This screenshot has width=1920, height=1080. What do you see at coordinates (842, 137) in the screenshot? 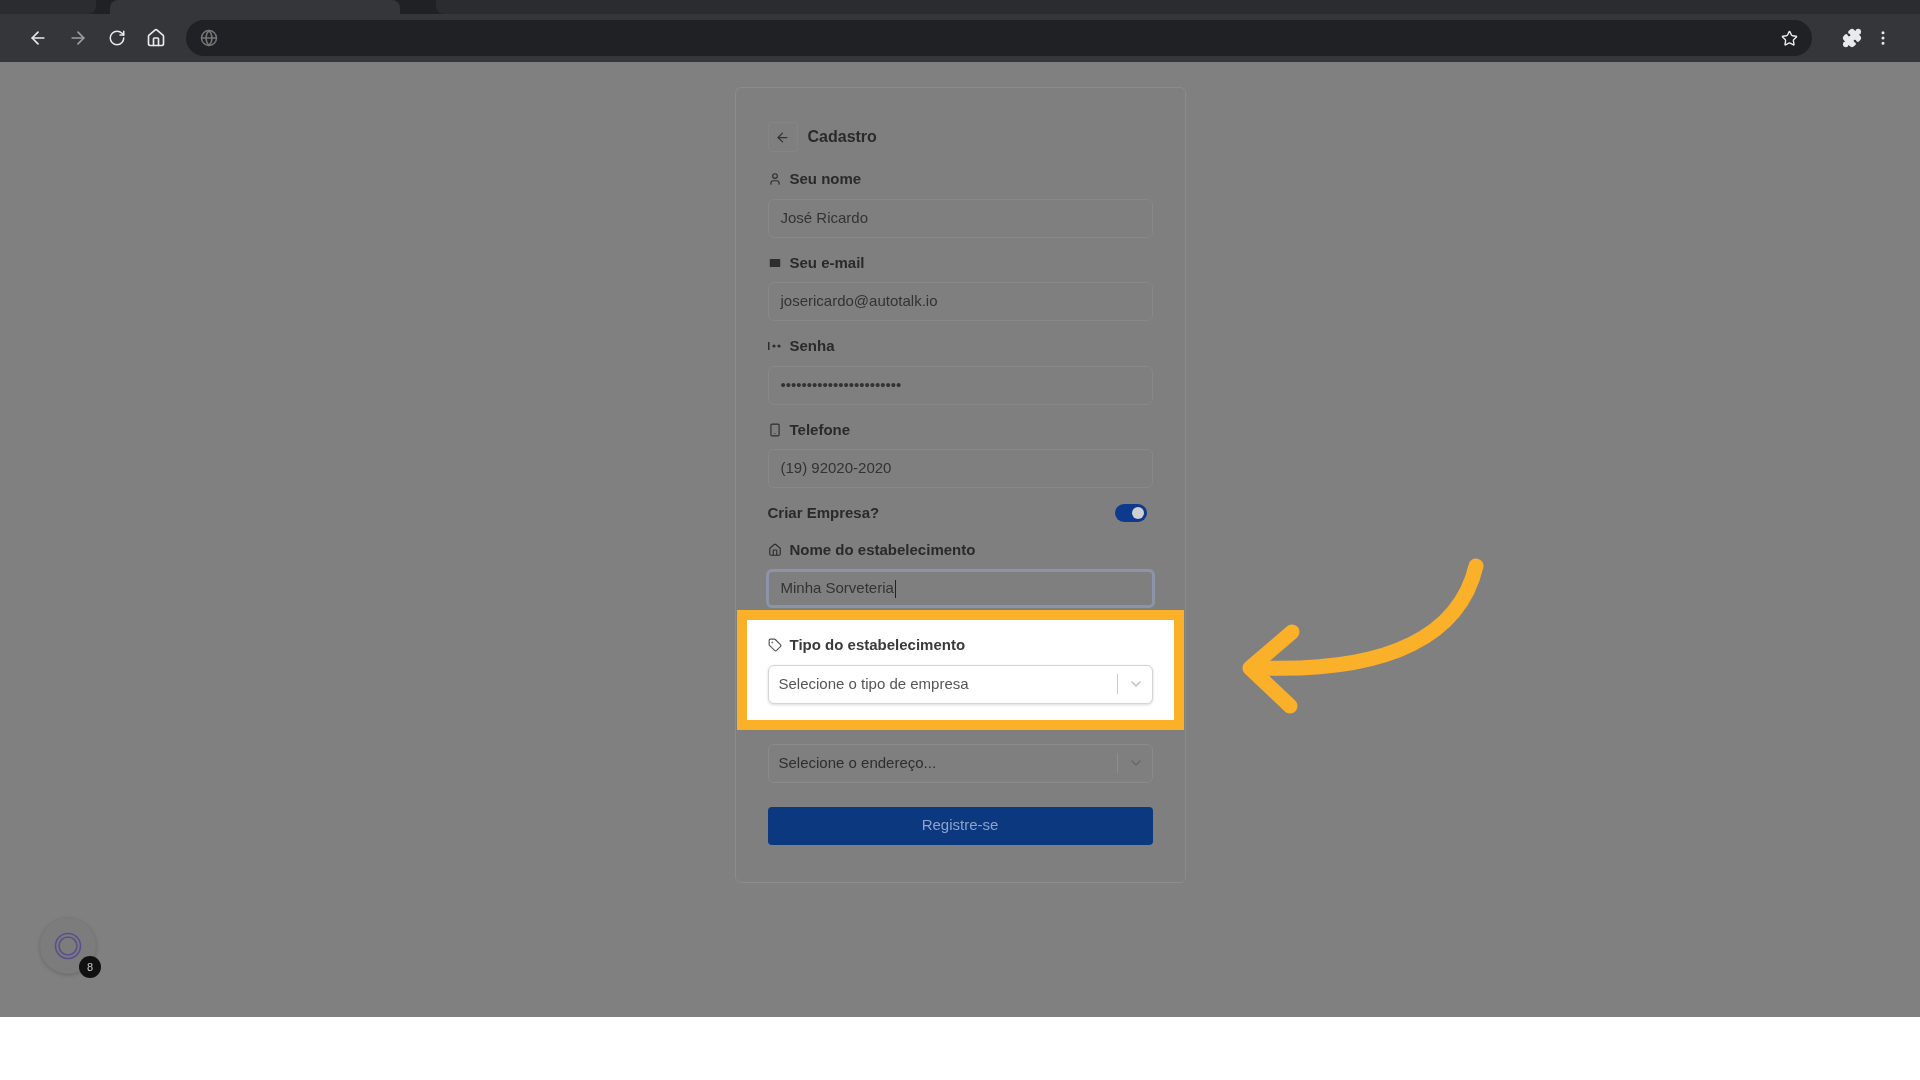
I see `form-title: Cadastro` at bounding box center [842, 137].